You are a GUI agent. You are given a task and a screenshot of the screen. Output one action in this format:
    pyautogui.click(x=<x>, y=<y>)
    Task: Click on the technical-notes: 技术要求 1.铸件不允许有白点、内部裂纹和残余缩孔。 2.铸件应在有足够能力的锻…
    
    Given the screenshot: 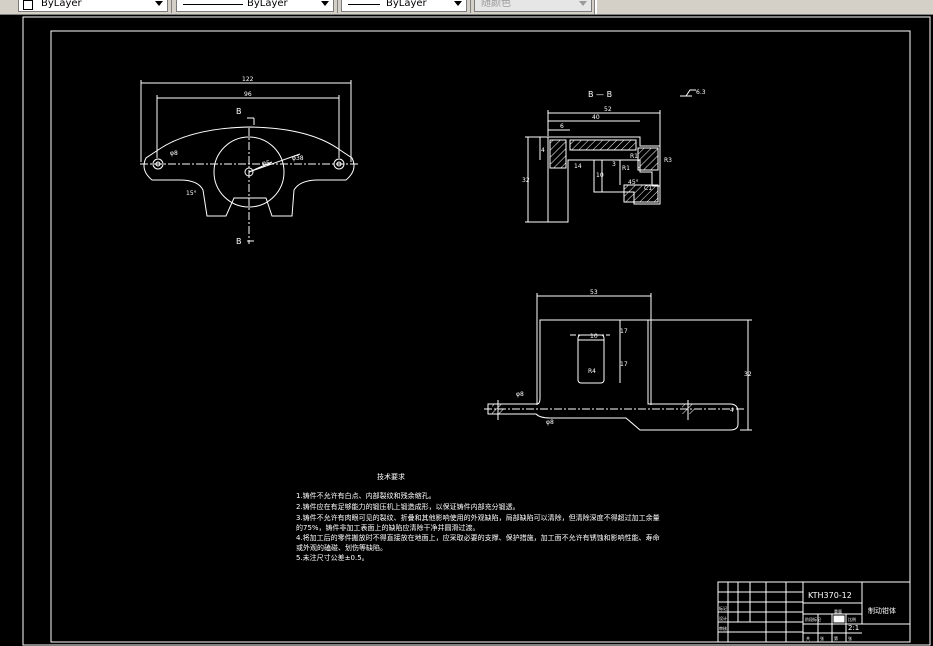 What is the action you would take?
    pyautogui.click(x=478, y=517)
    